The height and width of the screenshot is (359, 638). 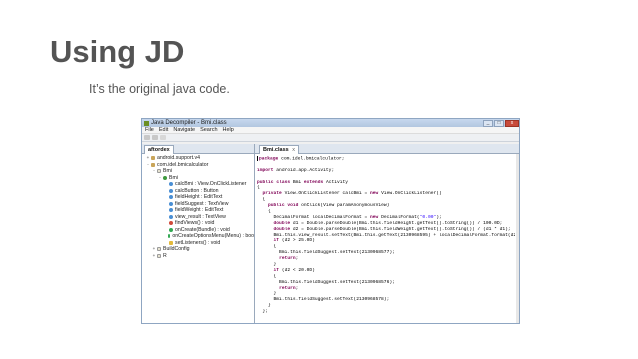 I want to click on back-arrow-icon, so click(x=155, y=137).